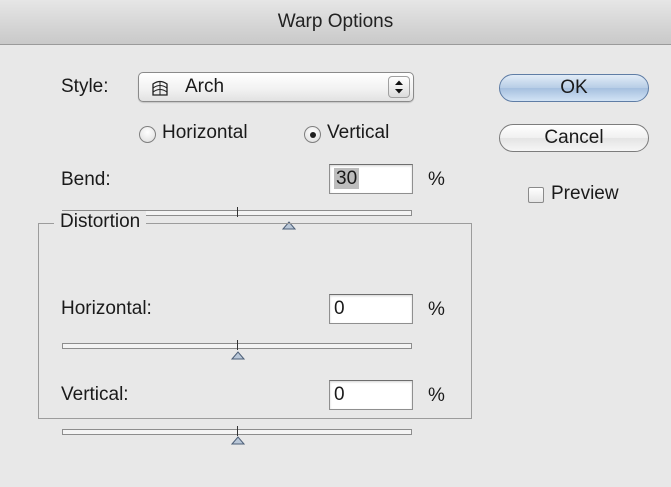 Image resolution: width=671 pixels, height=487 pixels. What do you see at coordinates (574, 138) in the screenshot?
I see `cancel-button: Cancel` at bounding box center [574, 138].